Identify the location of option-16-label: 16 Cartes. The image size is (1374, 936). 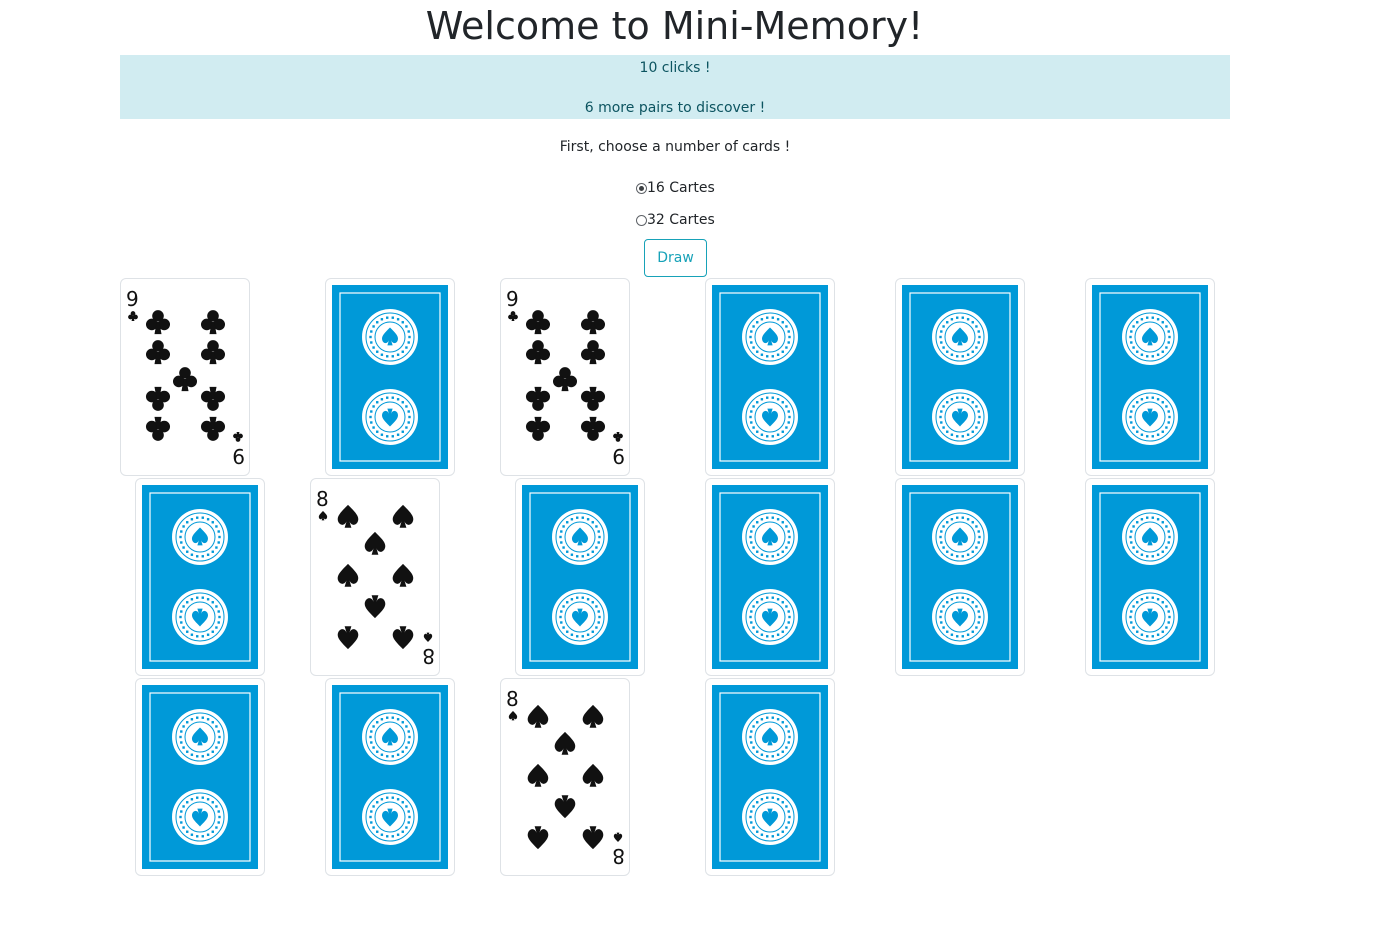
(681, 188).